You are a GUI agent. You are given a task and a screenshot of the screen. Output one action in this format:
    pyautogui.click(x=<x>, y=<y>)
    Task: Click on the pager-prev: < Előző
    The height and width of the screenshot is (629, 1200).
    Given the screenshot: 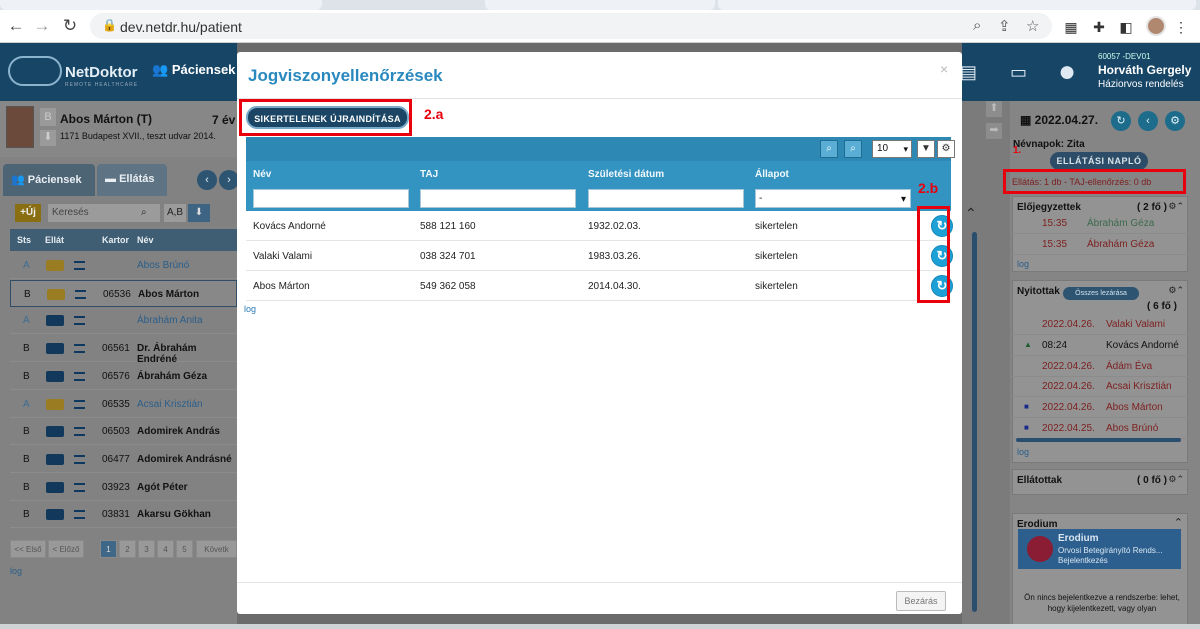 What is the action you would take?
    pyautogui.click(x=66, y=549)
    